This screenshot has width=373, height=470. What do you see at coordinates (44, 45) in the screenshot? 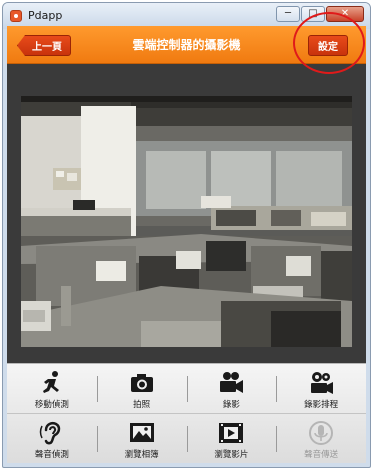
I see `back-button: 上一頁` at bounding box center [44, 45].